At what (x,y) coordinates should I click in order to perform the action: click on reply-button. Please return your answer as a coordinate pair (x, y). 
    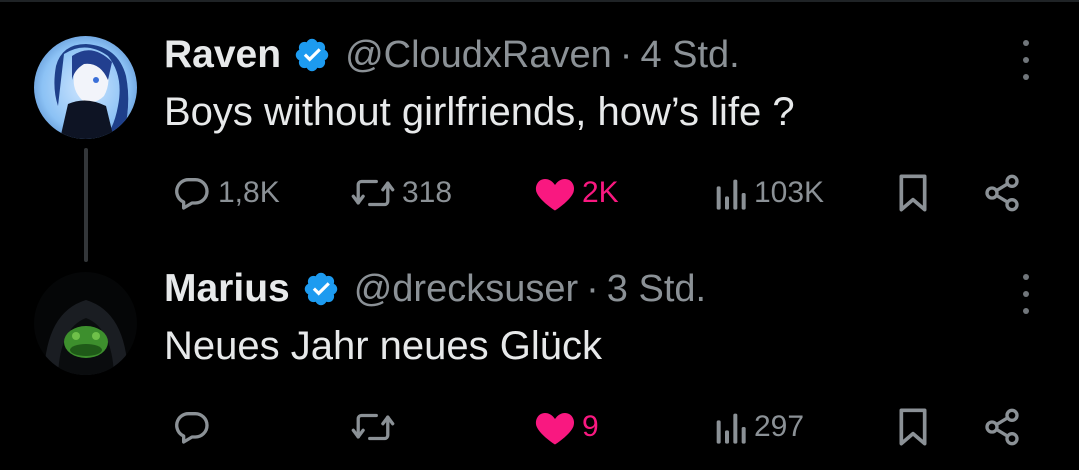
    Looking at the image, I should click on (195, 427).